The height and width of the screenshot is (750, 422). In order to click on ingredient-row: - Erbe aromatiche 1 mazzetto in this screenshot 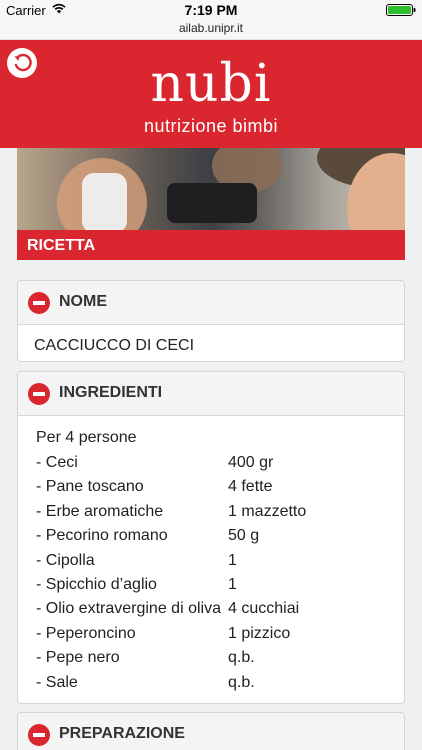, I will do `click(211, 512)`.